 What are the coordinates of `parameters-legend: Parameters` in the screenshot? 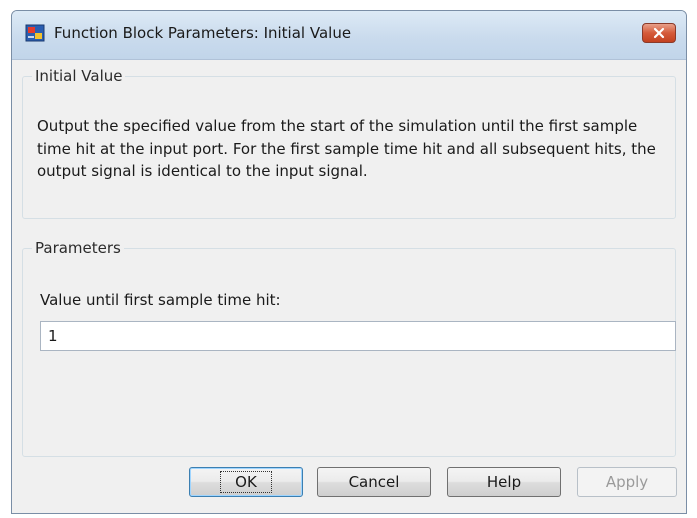 It's located at (78, 248).